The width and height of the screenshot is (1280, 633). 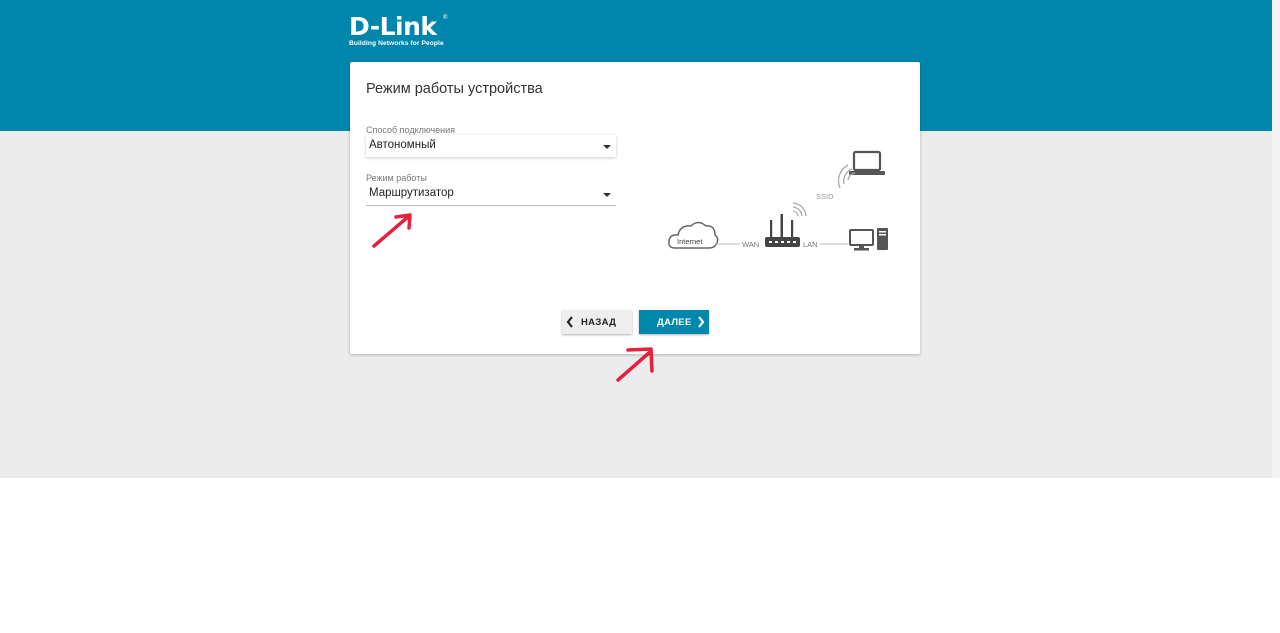 I want to click on next-button: ДАЛЕЕ, so click(x=674, y=322).